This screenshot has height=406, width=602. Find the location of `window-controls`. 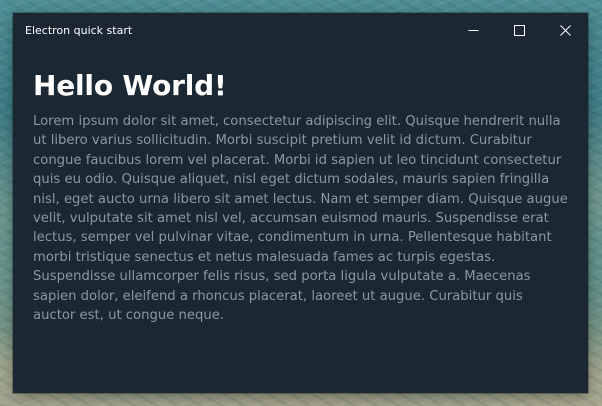

window-controls is located at coordinates (519, 30).